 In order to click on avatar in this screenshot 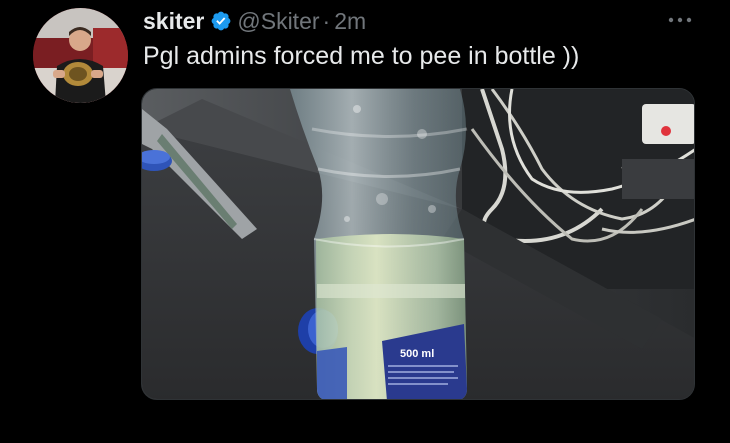, I will do `click(80, 55)`.